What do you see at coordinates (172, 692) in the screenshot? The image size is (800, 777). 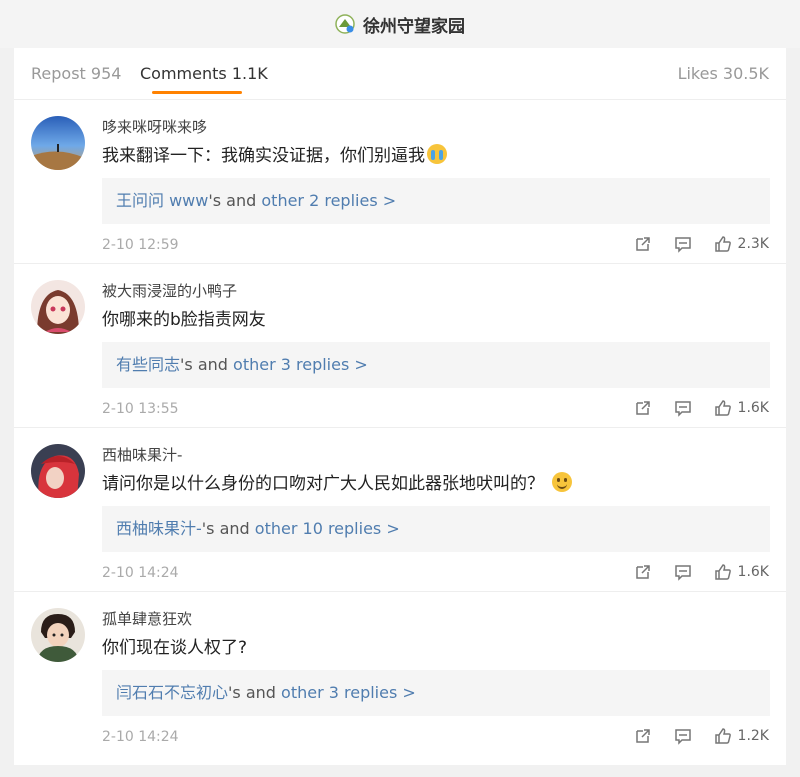 I see `reply-author: 闫石石不忘初心` at bounding box center [172, 692].